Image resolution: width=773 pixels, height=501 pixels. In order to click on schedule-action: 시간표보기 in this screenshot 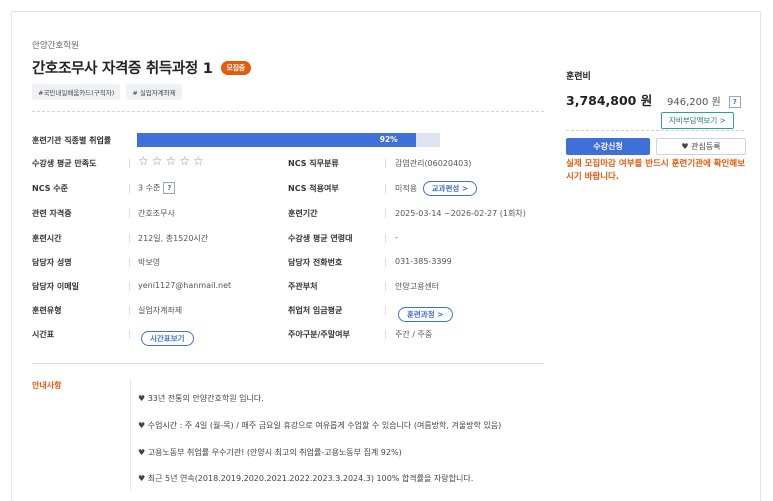, I will do `click(167, 336)`.